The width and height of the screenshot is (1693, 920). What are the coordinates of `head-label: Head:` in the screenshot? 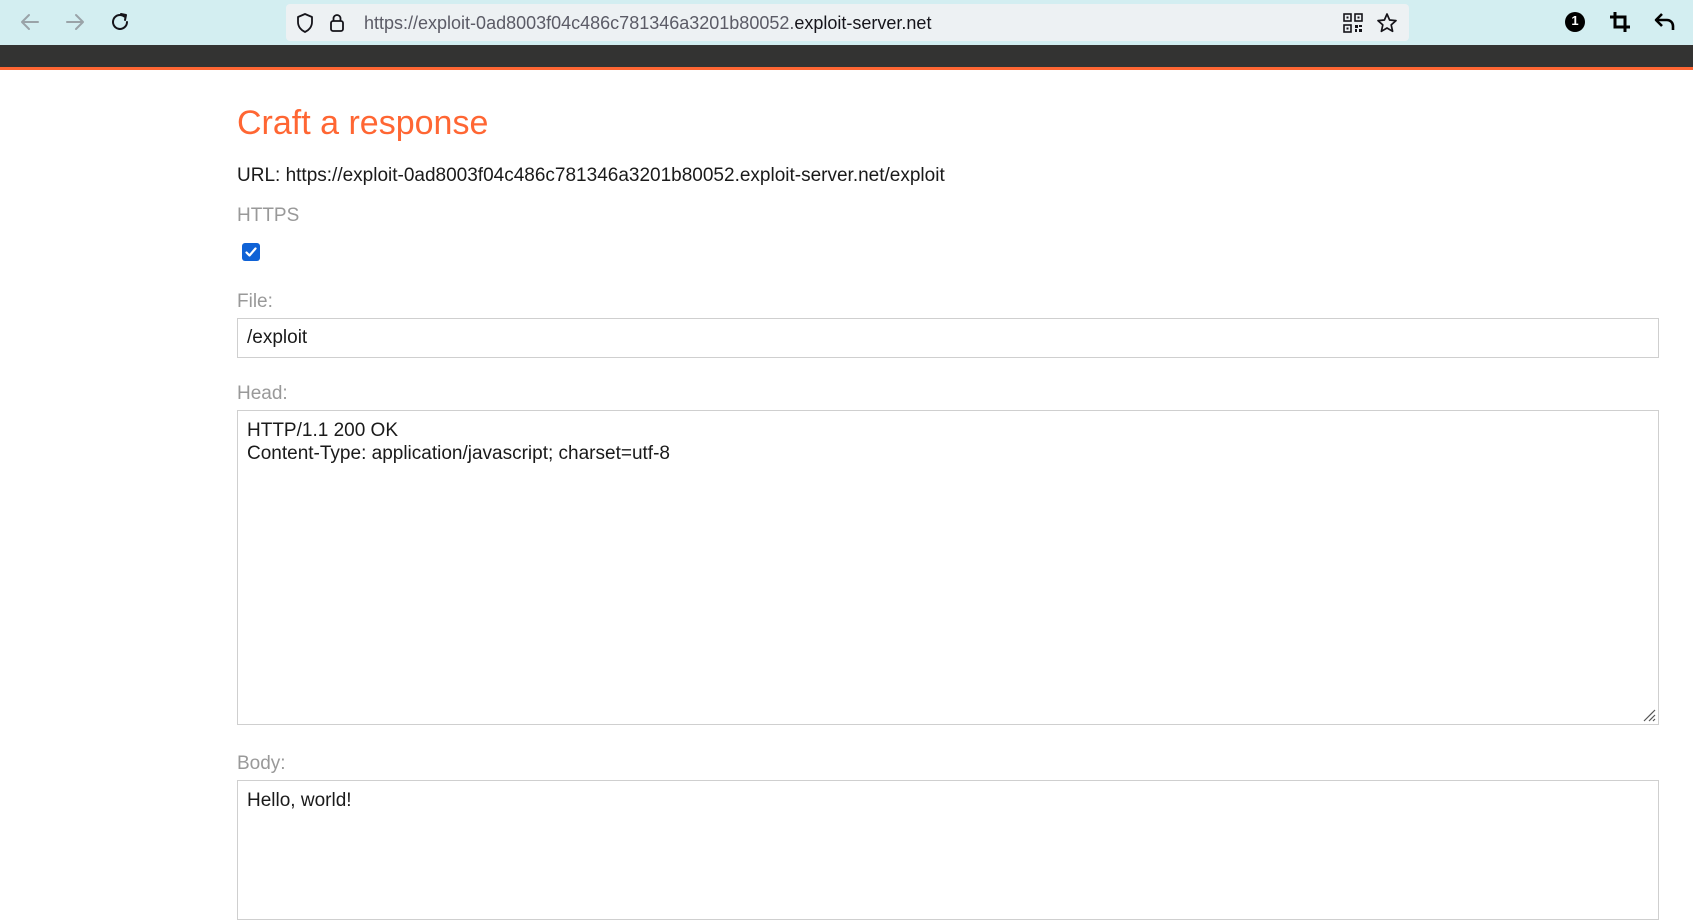 It's located at (262, 393).